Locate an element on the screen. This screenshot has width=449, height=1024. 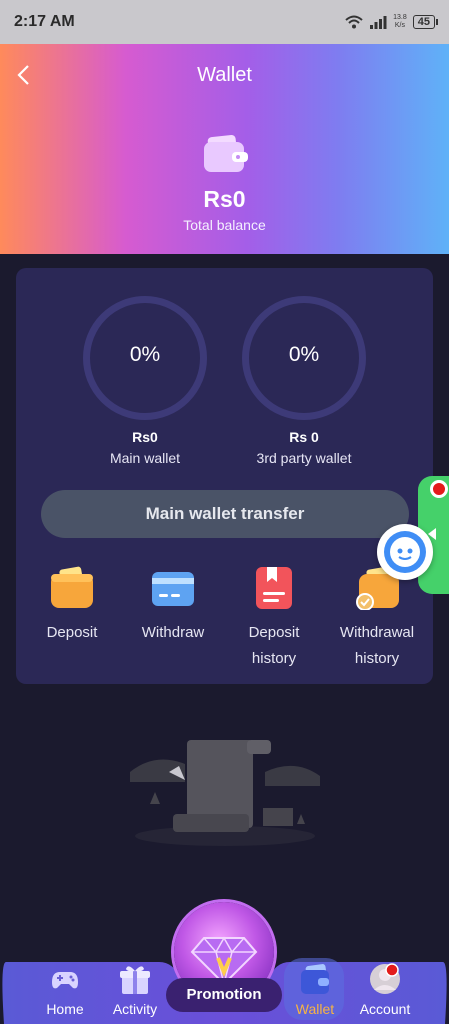
total-balance-amount: Rs0 is located at coordinates (224, 199).